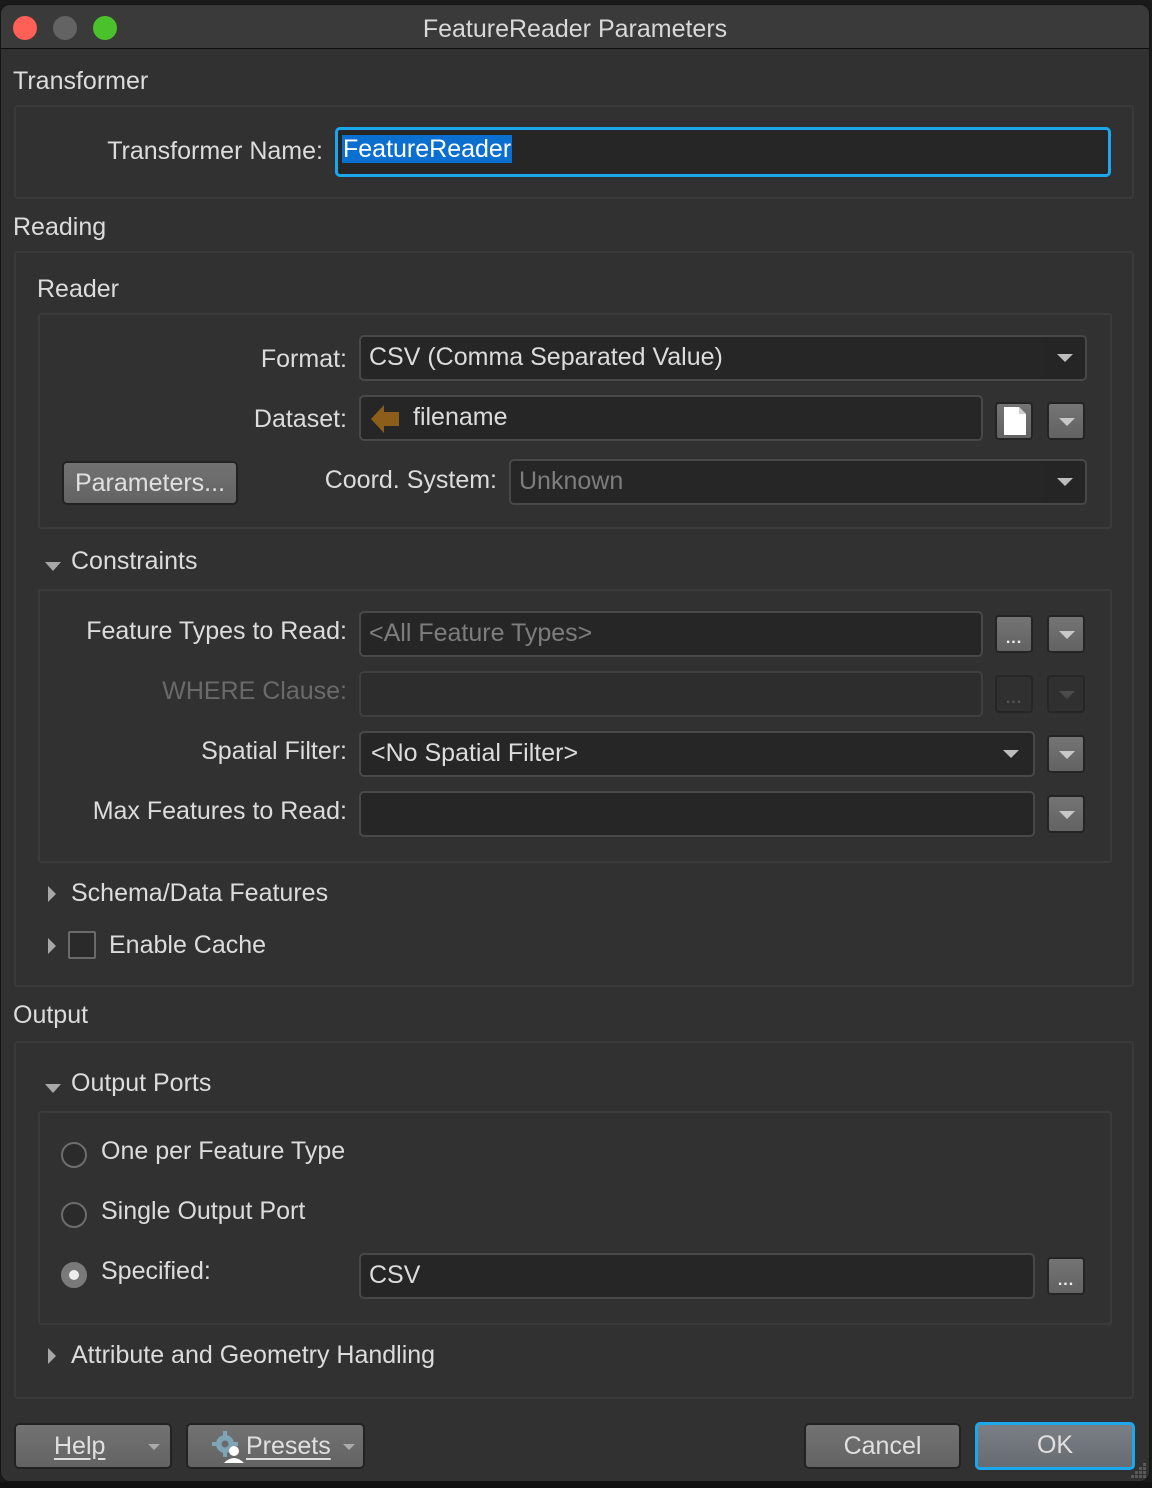 The height and width of the screenshot is (1488, 1152). Describe the element at coordinates (216, 631) in the screenshot. I see `feature-types-label: Feature Types to Read:` at that location.